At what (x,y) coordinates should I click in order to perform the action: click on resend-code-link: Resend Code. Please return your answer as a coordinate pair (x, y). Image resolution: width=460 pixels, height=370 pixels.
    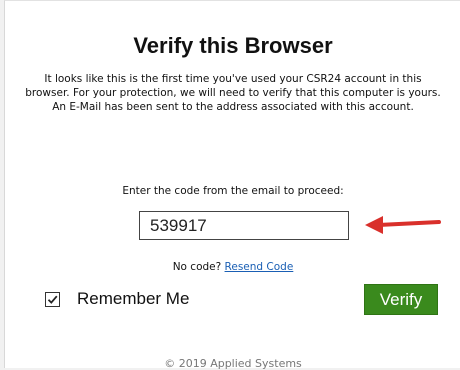
    Looking at the image, I should click on (259, 267).